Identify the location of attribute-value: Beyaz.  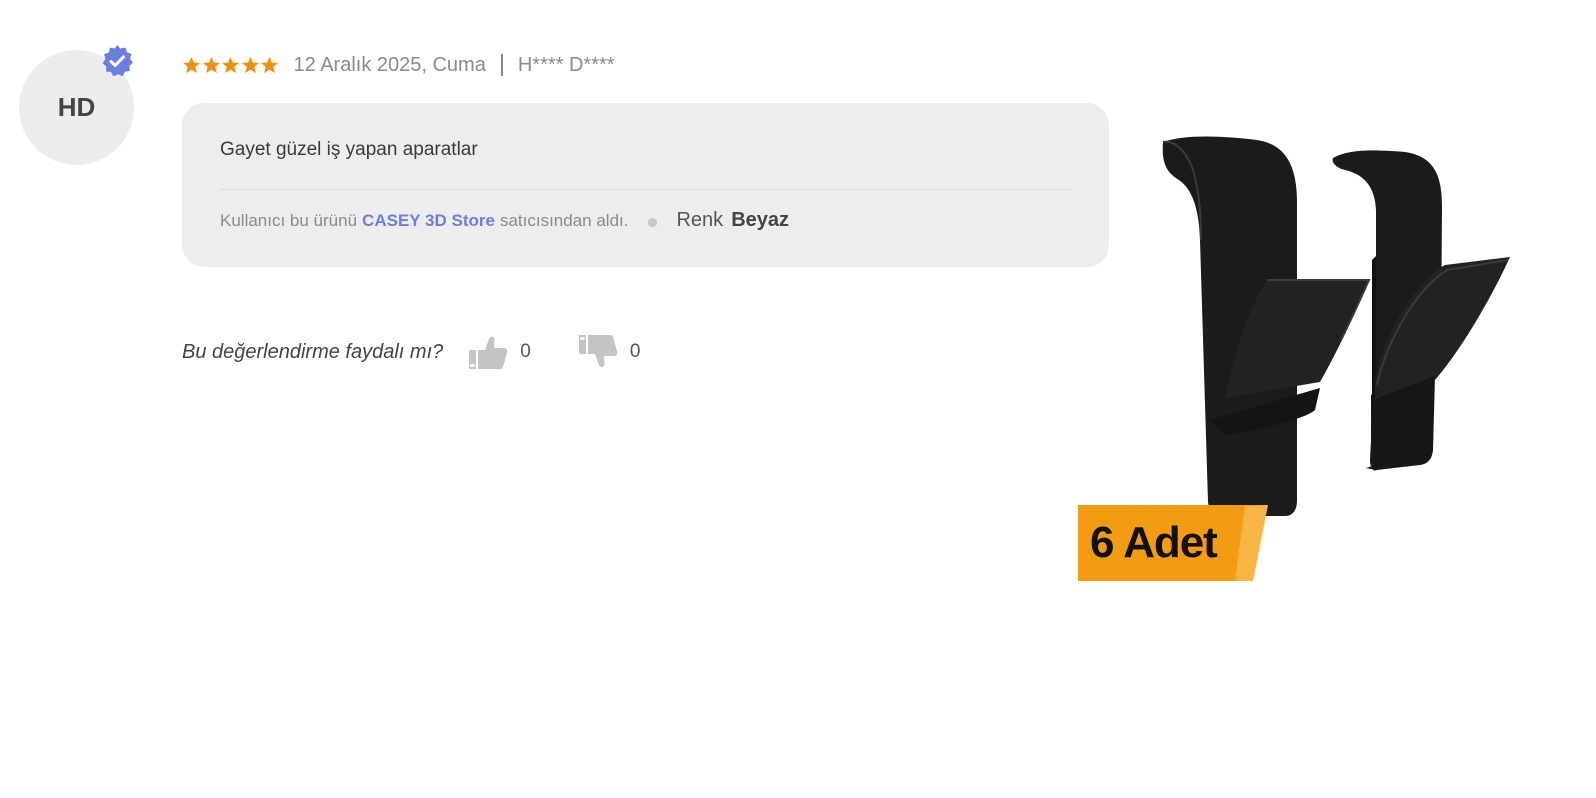
(760, 220).